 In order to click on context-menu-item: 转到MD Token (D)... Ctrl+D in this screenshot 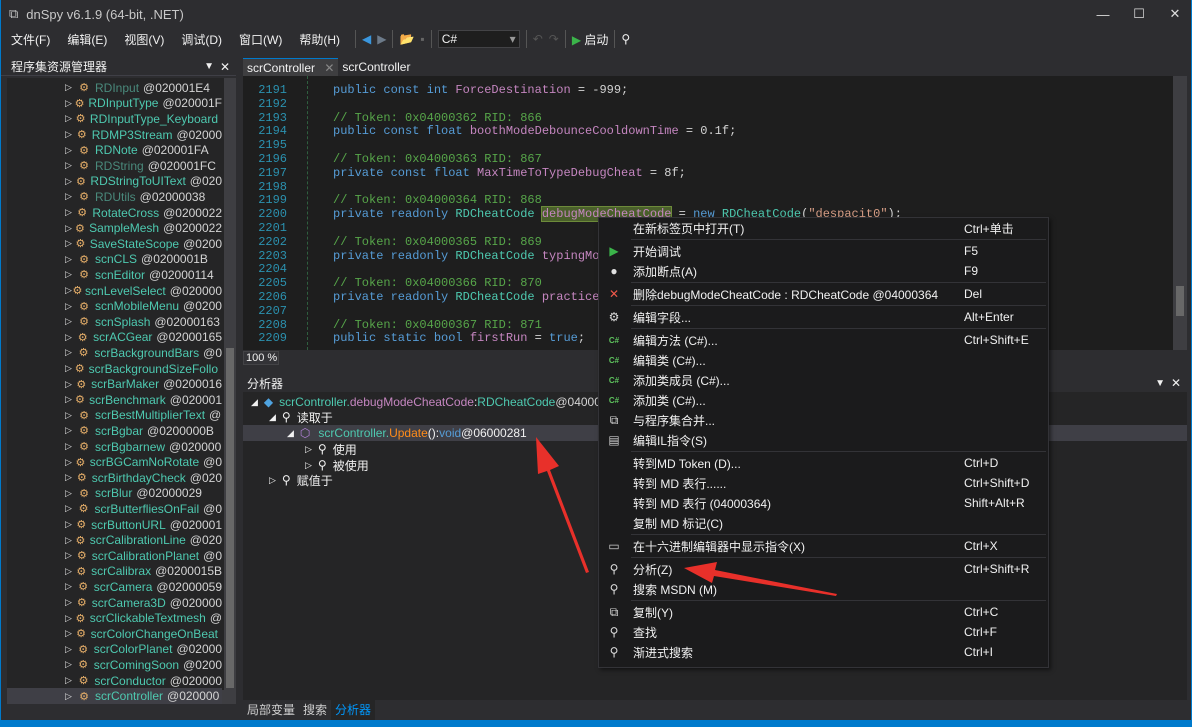, I will do `click(823, 463)`.